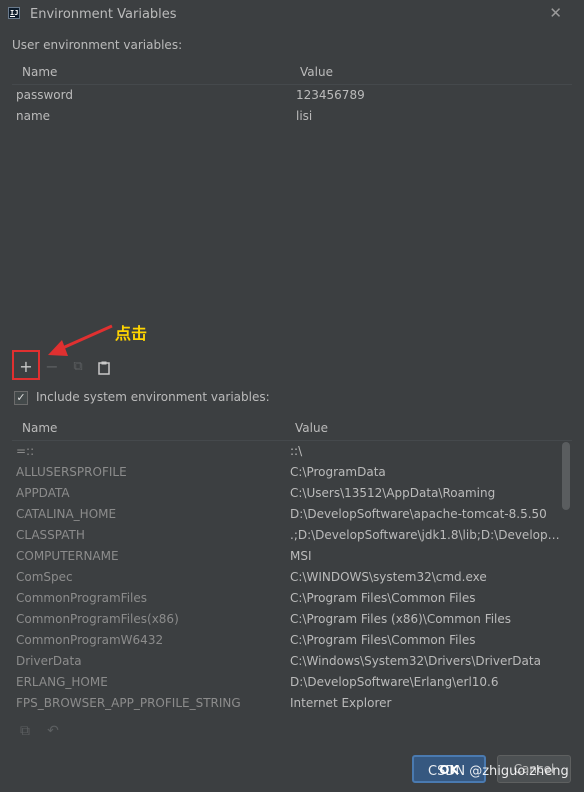 The height and width of the screenshot is (792, 584). I want to click on undo-icon: ↶, so click(53, 731).